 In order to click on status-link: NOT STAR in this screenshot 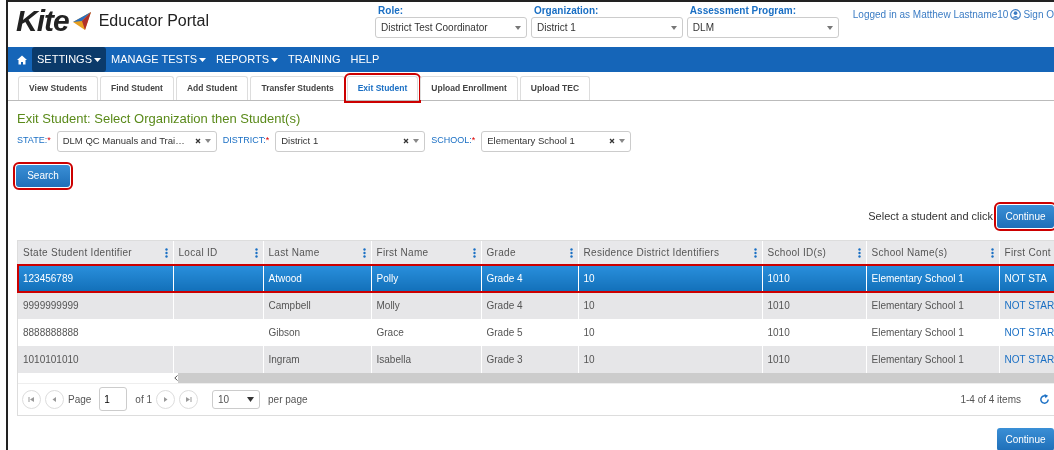, I will do `click(1029, 332)`.